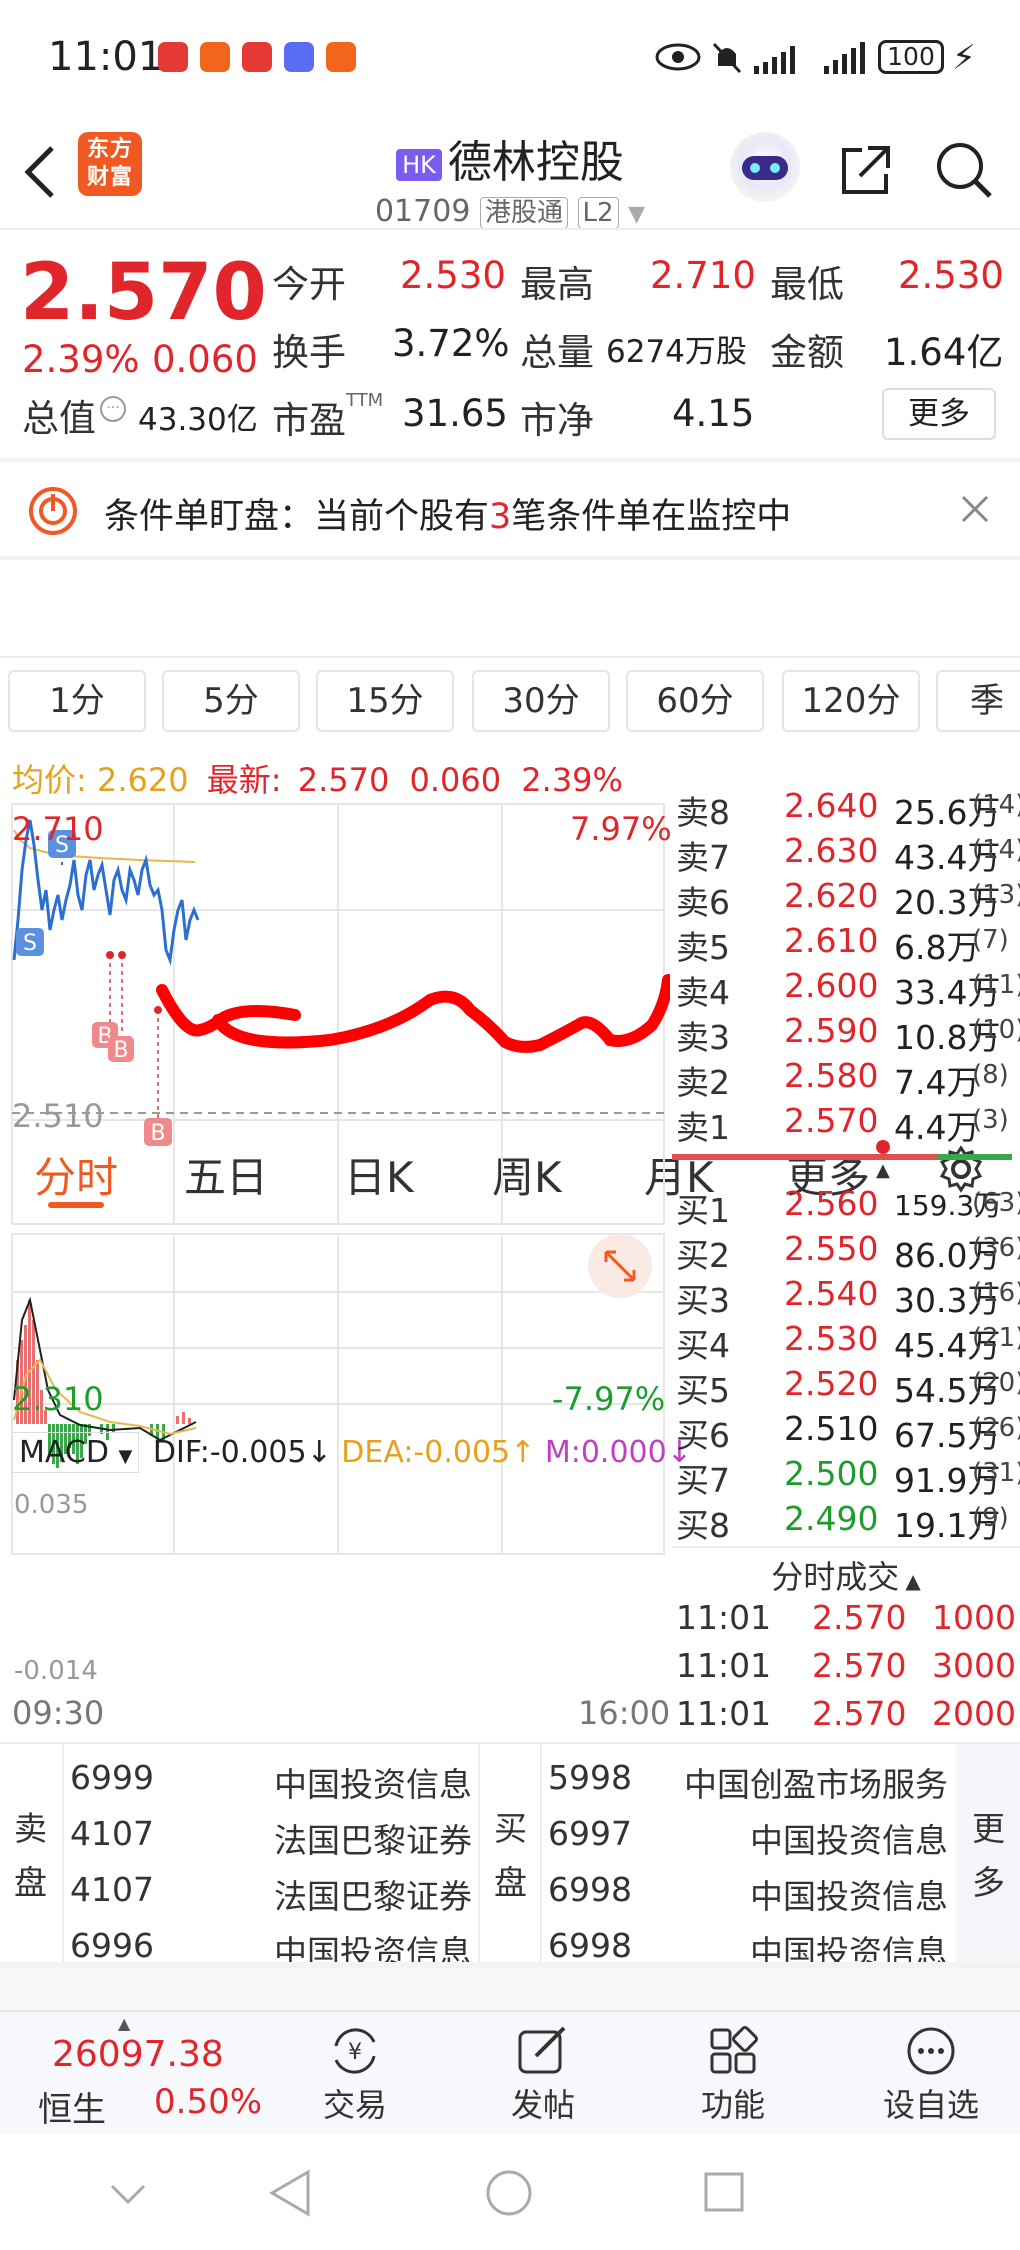 This screenshot has height=2250, width=1020. What do you see at coordinates (231, 701) in the screenshot?
I see `period-5min: 5分` at bounding box center [231, 701].